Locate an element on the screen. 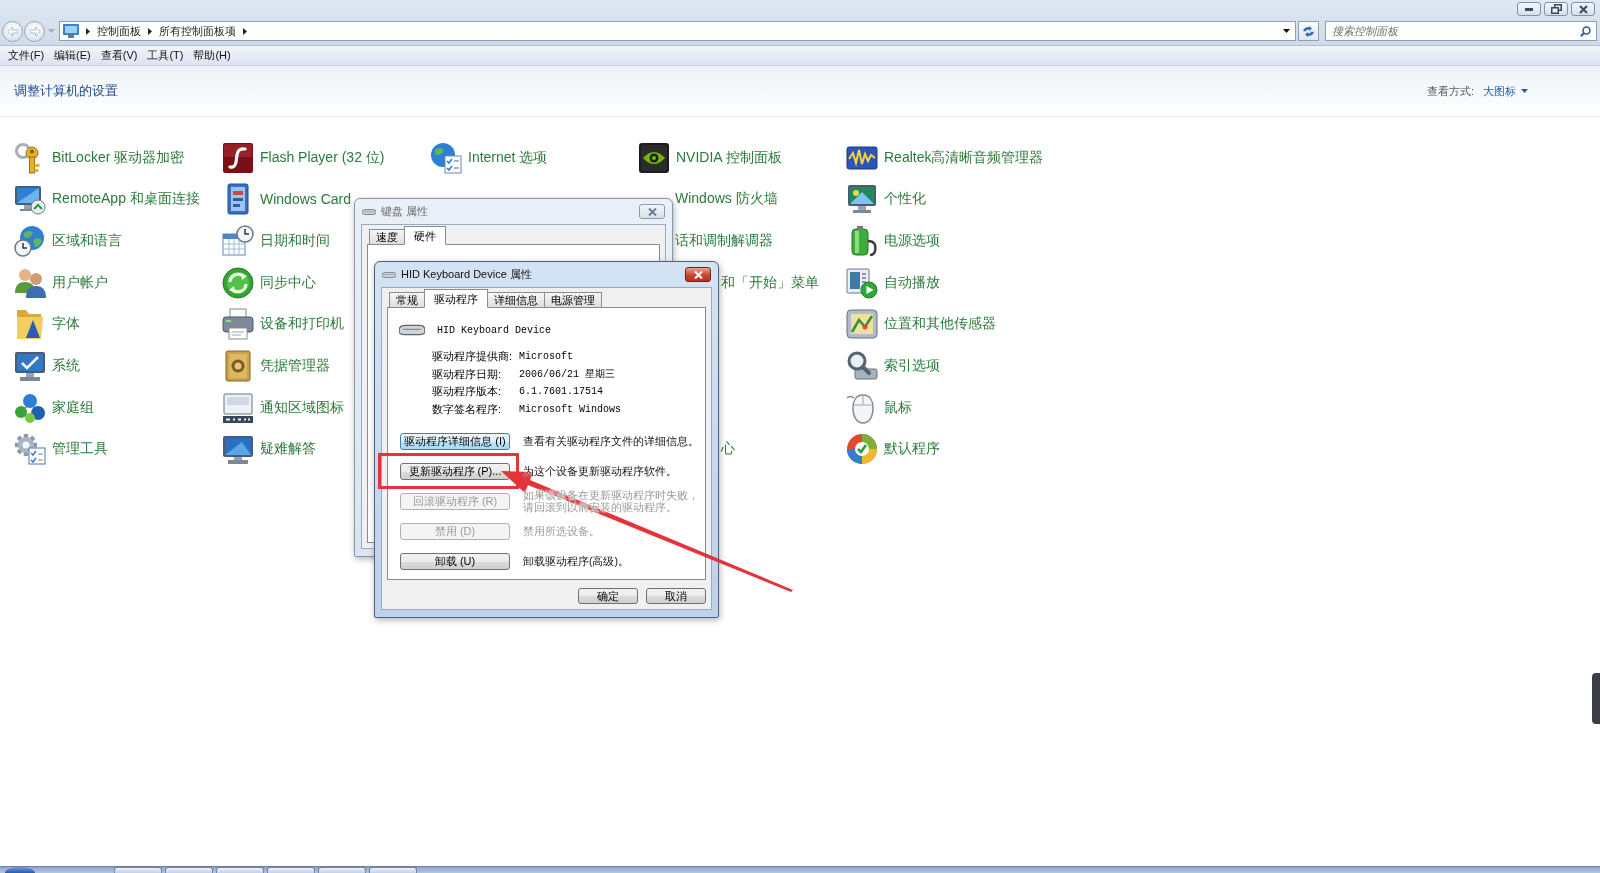 This screenshot has width=1600, height=873. search-field: 搜索控制面板 is located at coordinates (1461, 31).